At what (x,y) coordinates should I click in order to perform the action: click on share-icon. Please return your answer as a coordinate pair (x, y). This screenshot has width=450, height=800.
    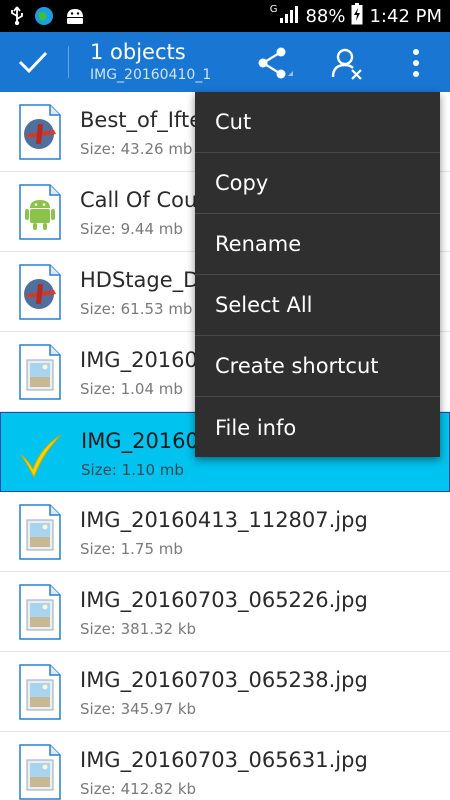
    Looking at the image, I should click on (275, 63).